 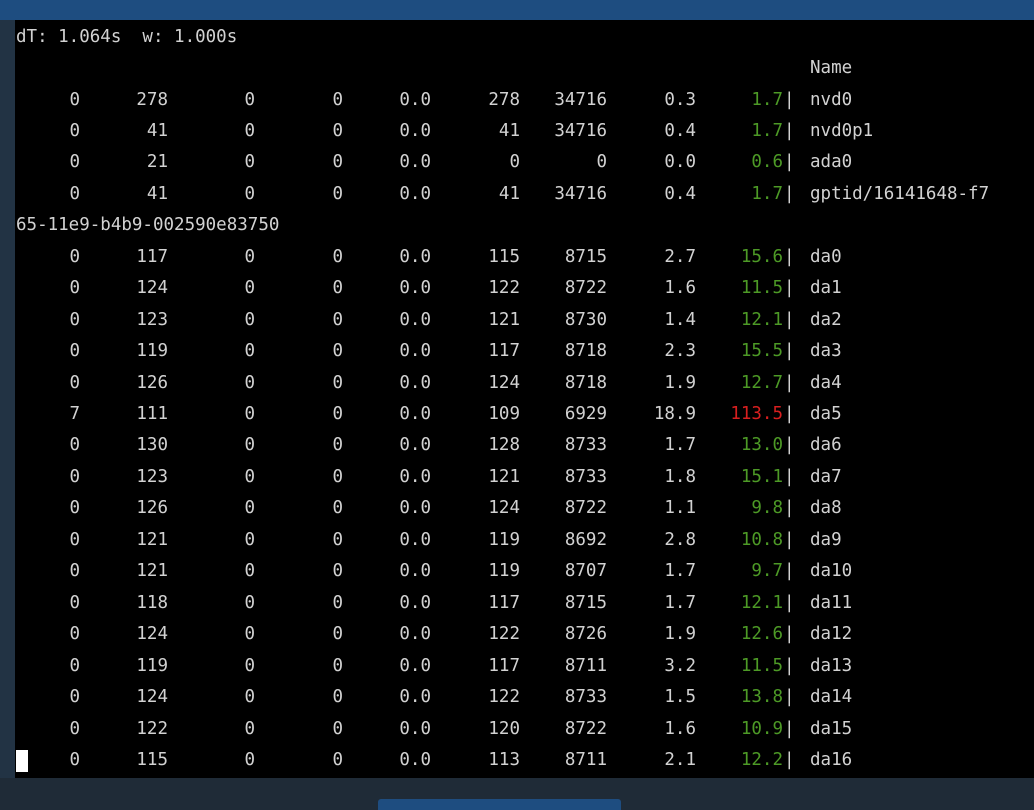 I want to click on cell-msw: 1.8, so click(x=680, y=476).